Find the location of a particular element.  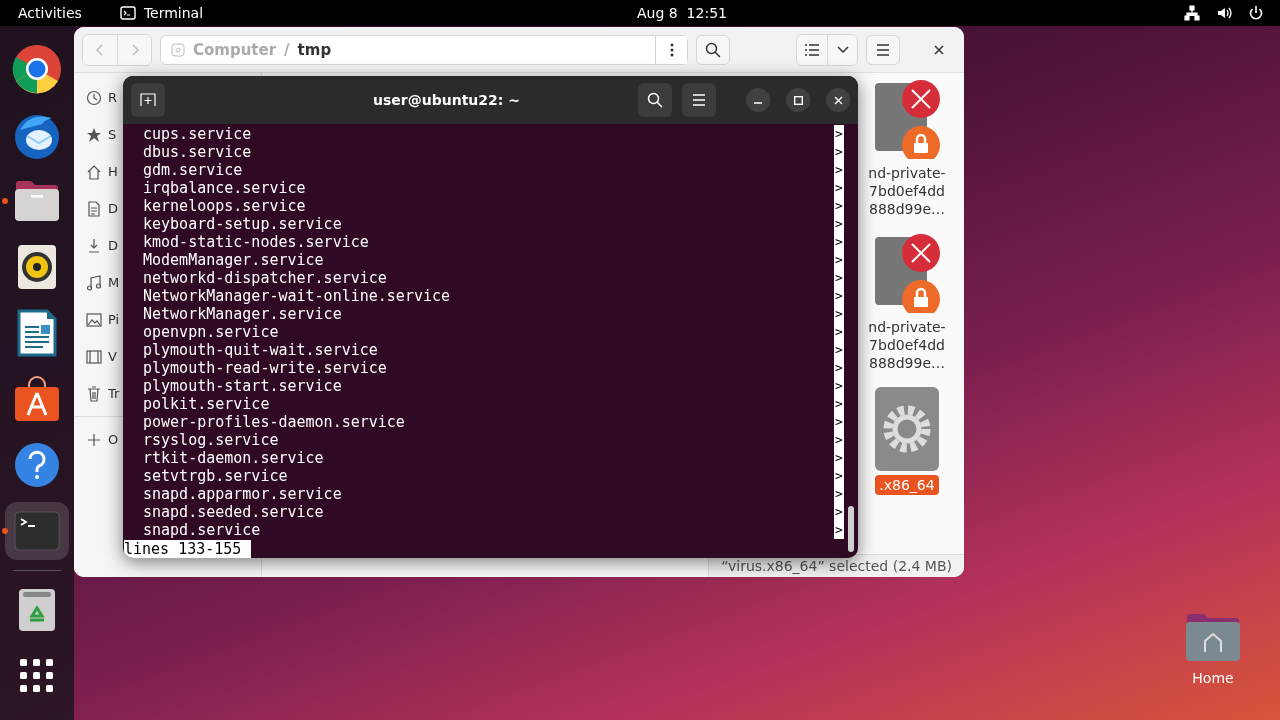

new-tab-button is located at coordinates (148, 100).